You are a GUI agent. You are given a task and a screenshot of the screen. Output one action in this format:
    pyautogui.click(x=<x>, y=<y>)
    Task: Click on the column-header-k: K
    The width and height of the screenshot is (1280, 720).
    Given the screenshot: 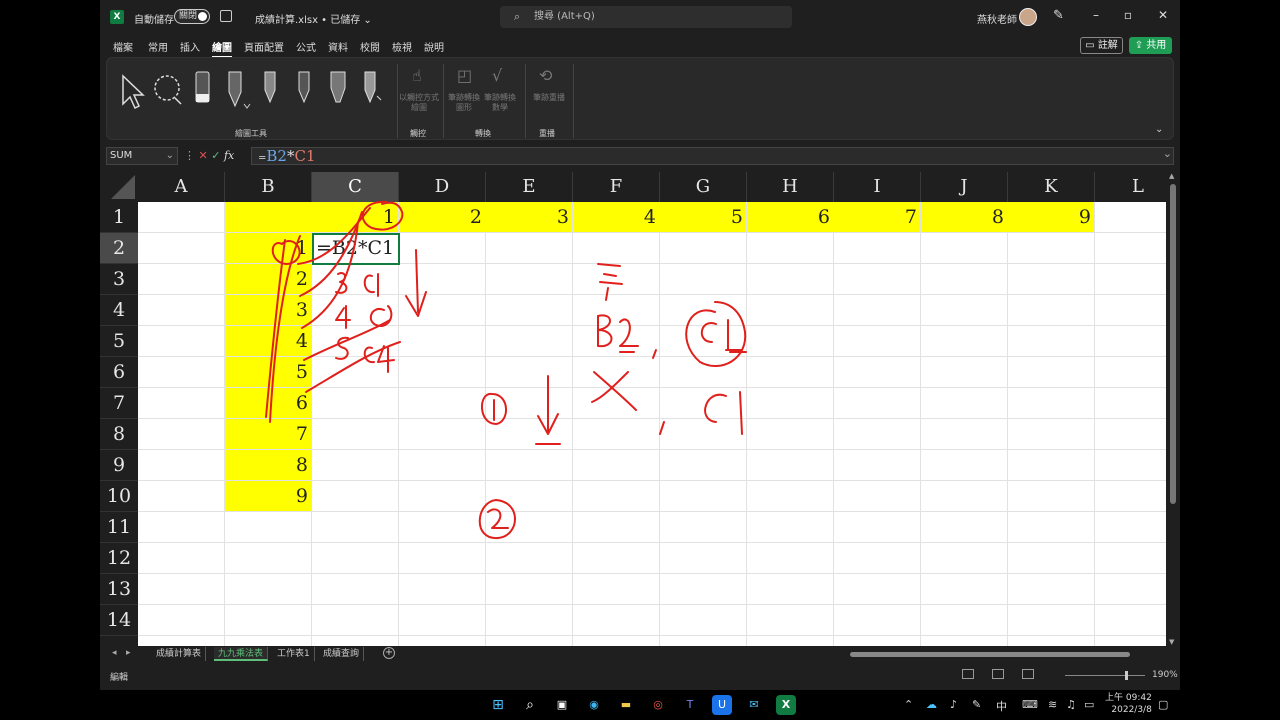 What is the action you would take?
    pyautogui.click(x=1051, y=187)
    